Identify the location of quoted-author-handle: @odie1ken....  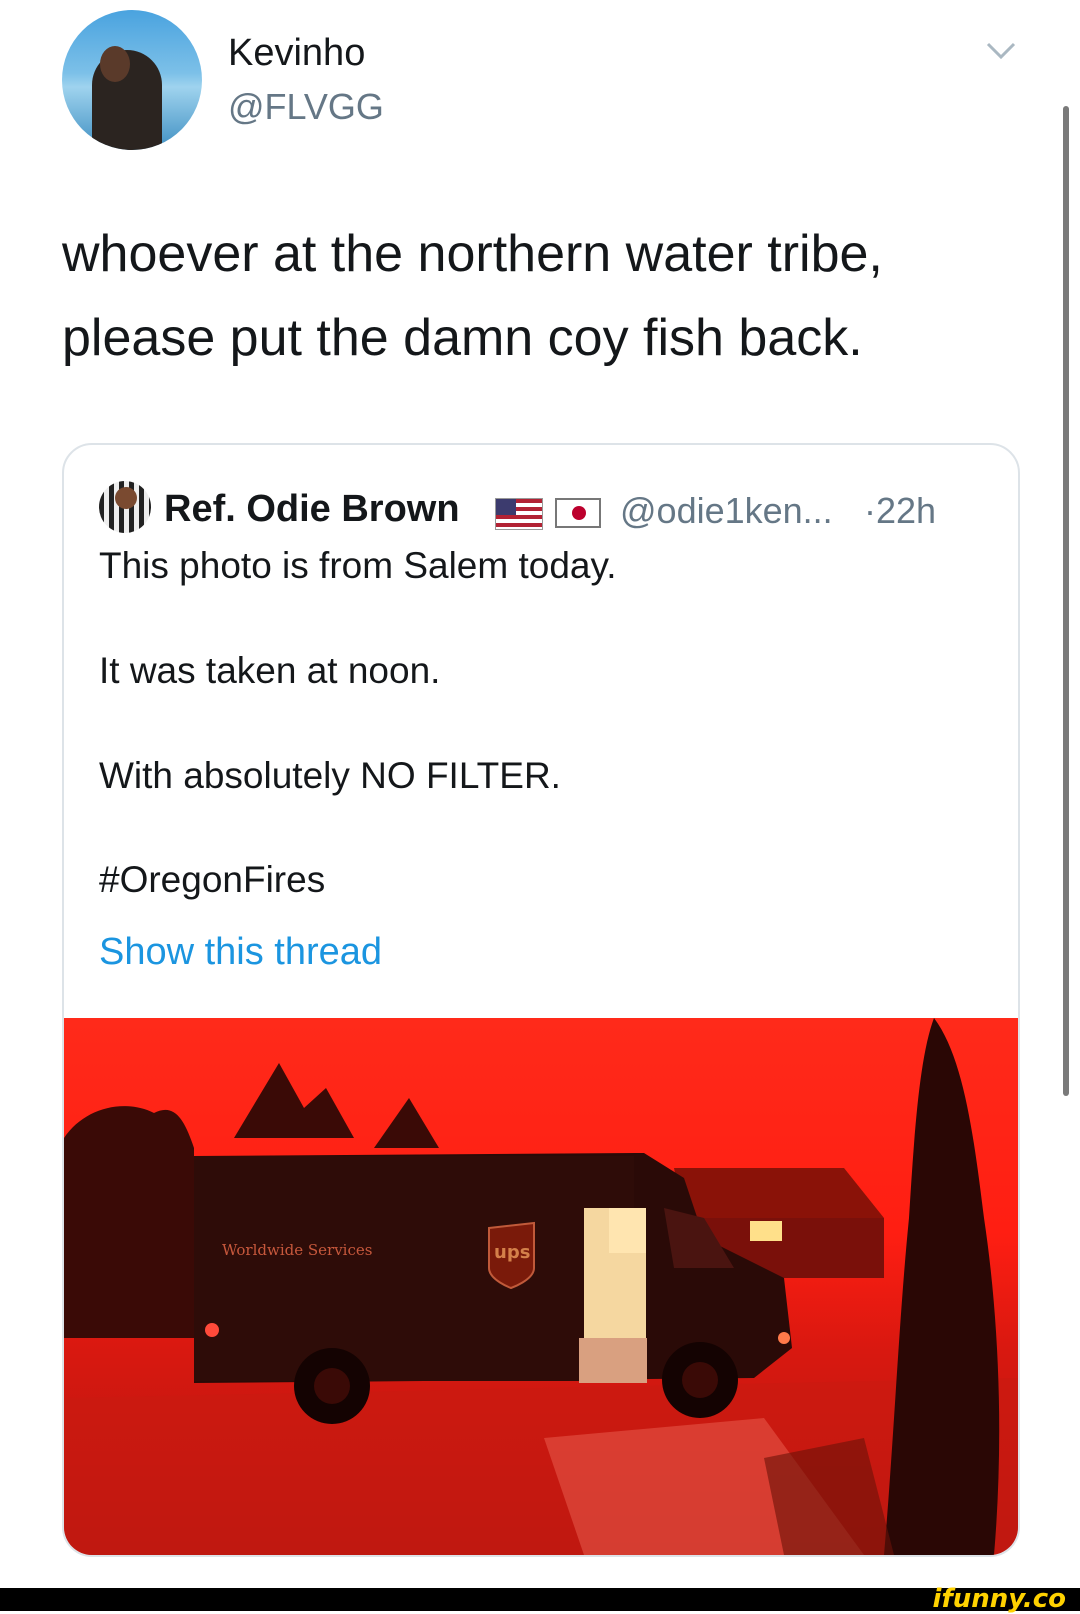
(726, 511).